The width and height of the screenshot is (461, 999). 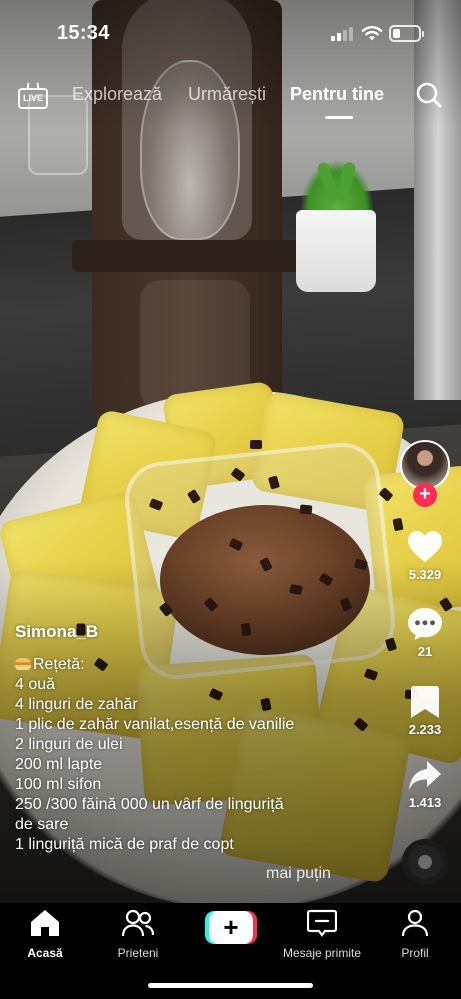 What do you see at coordinates (372, 33) in the screenshot?
I see `wifi-icon` at bounding box center [372, 33].